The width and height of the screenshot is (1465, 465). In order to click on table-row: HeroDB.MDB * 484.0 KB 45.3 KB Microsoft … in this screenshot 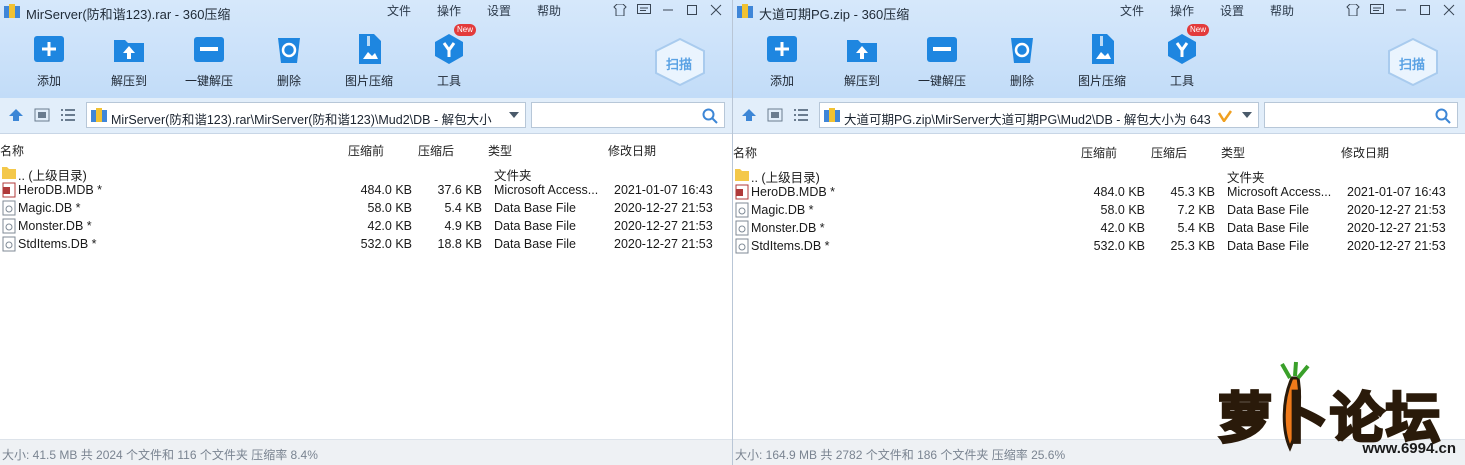, I will do `click(1099, 192)`.